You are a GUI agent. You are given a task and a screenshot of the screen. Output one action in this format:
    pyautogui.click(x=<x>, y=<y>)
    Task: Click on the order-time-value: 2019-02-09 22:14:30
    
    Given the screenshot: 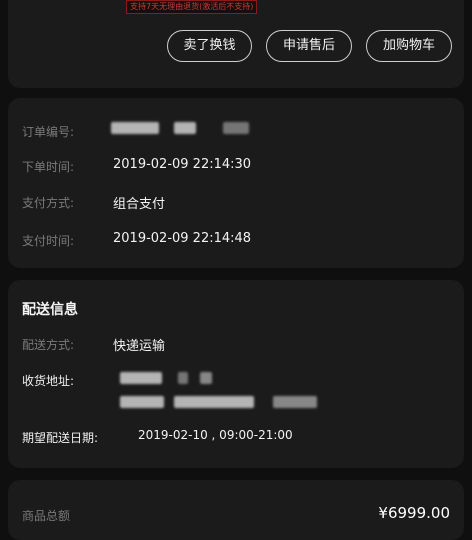 What is the action you would take?
    pyautogui.click(x=182, y=164)
    